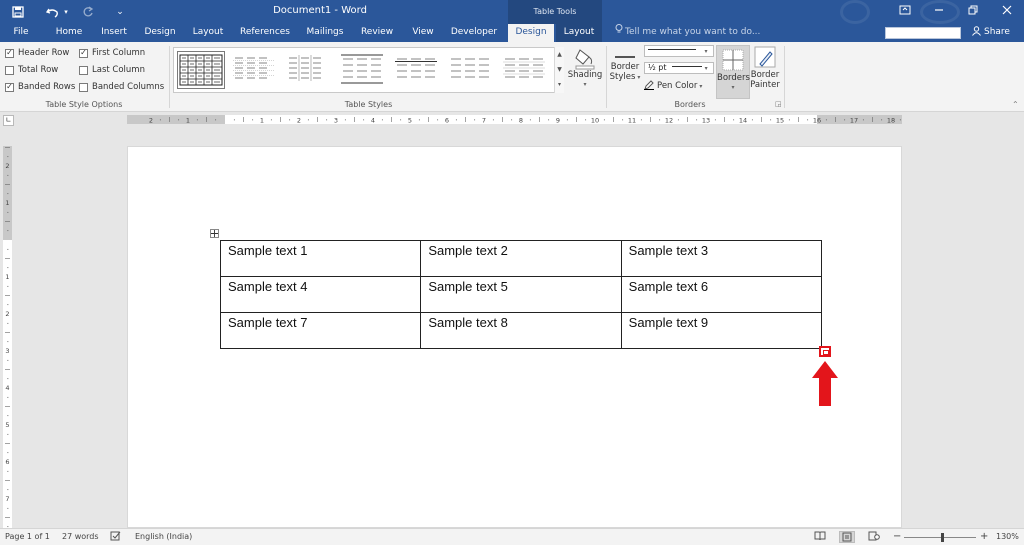  I want to click on tab-references: References, so click(265, 33).